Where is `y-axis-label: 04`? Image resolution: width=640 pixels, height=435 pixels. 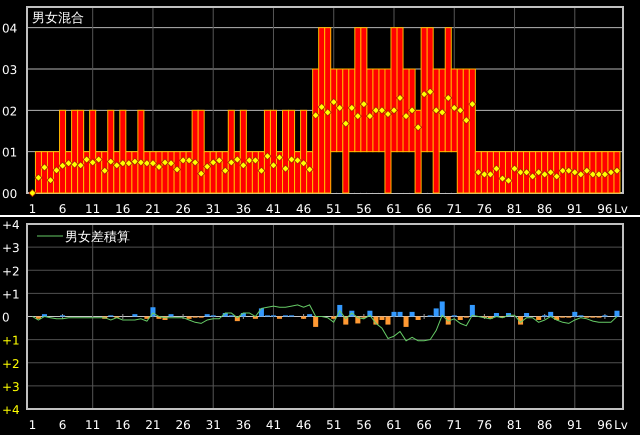
y-axis-label: 04 is located at coordinates (10, 29).